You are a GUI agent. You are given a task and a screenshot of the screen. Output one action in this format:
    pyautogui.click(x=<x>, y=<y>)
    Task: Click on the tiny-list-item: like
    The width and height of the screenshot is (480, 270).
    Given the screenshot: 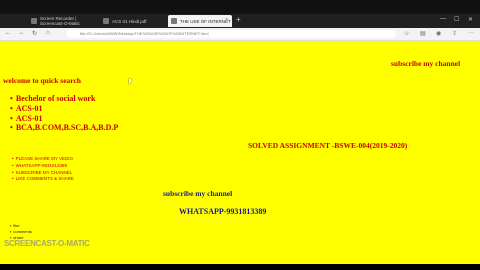 What is the action you would take?
    pyautogui.click(x=14, y=225)
    